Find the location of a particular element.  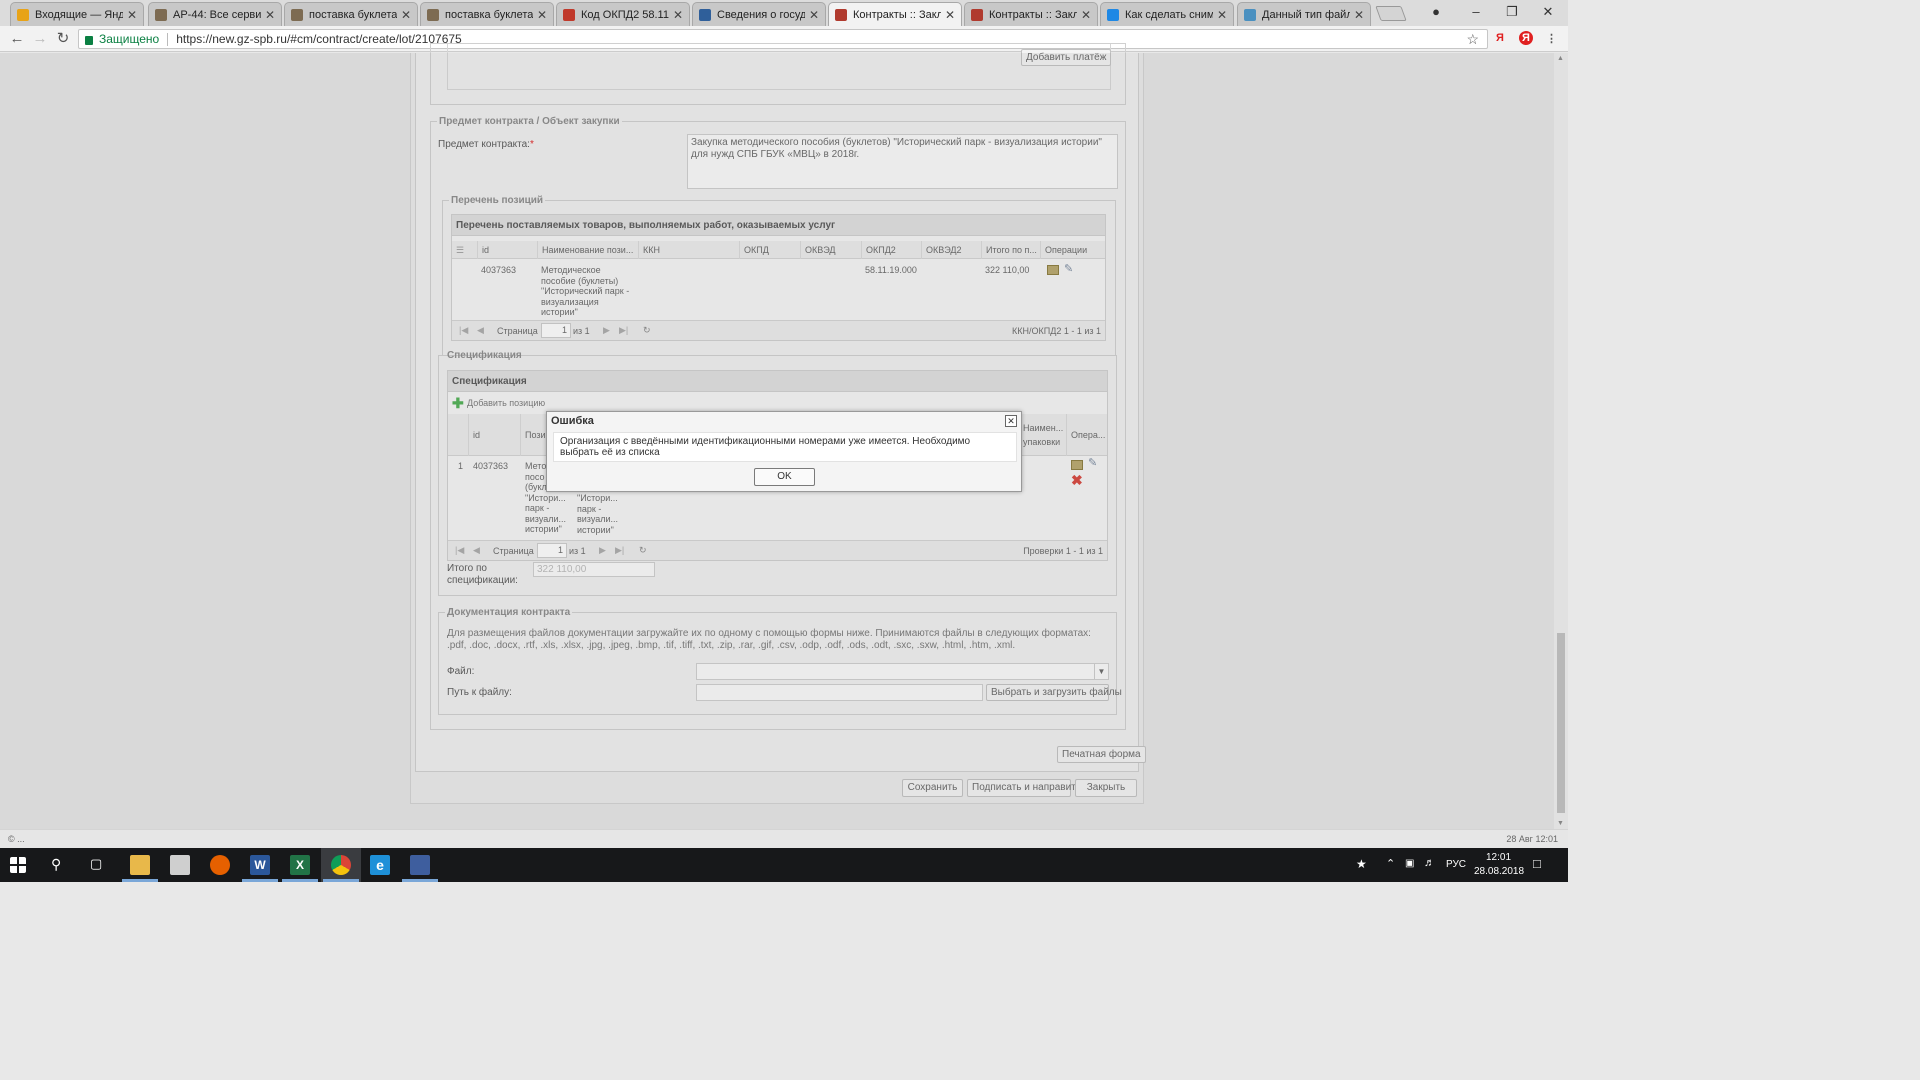

browser-menu-icon: ⋮ is located at coordinates (1551, 38).